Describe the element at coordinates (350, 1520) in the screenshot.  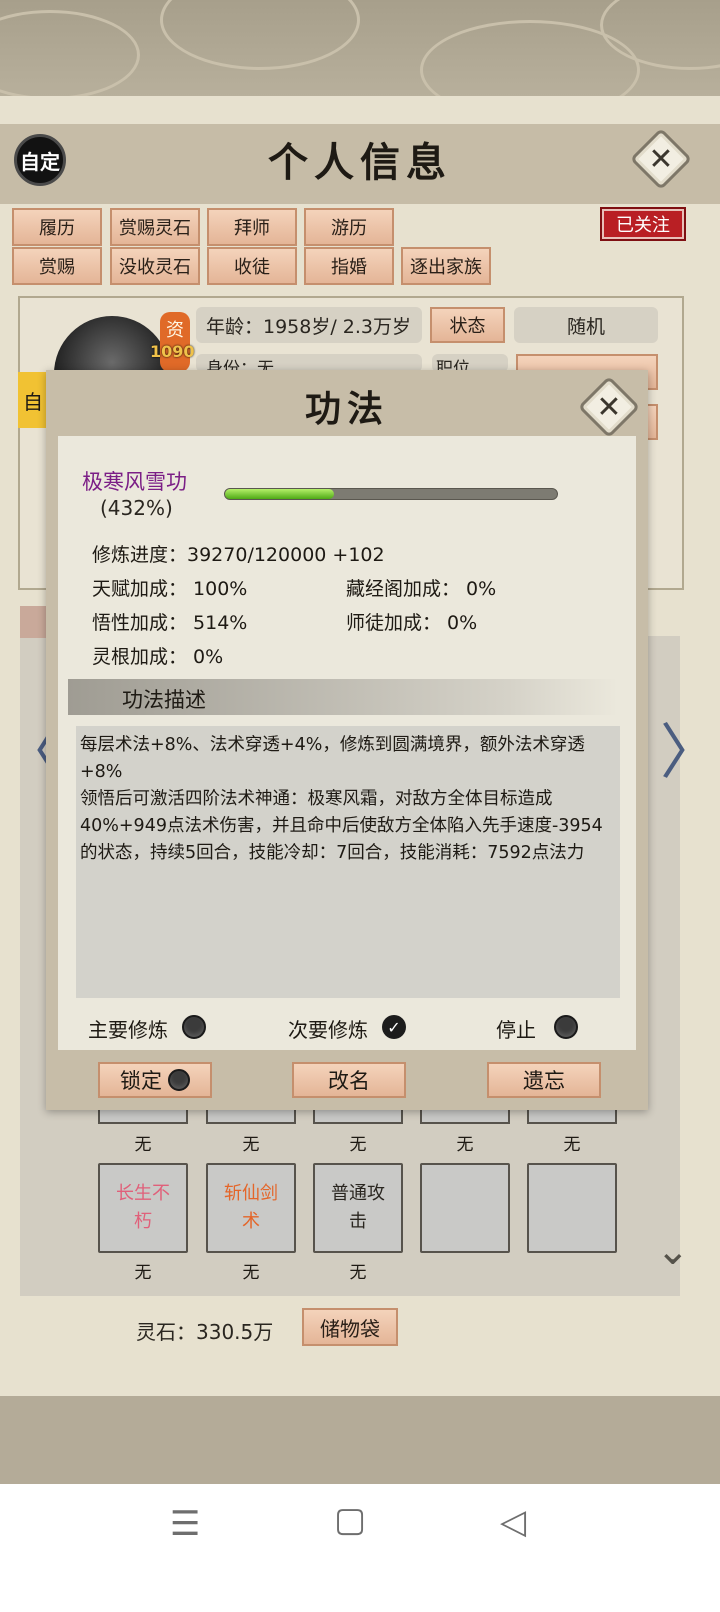
I see `home-icon: ▢` at that location.